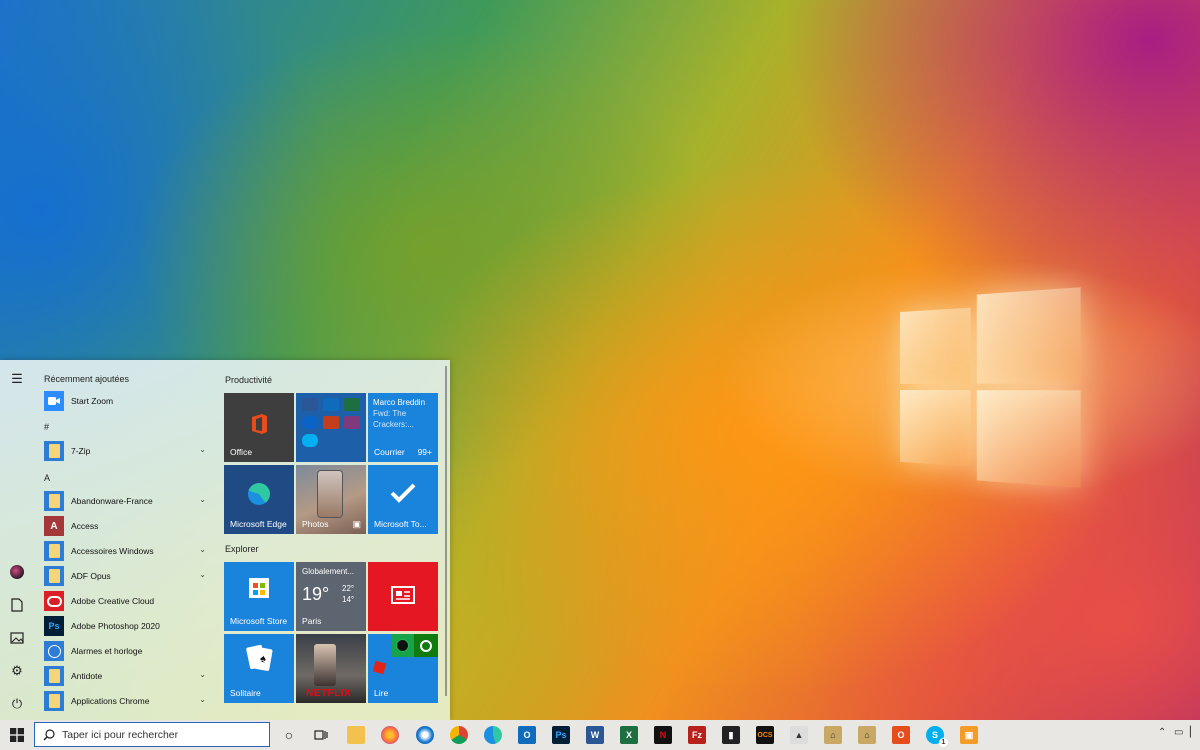 The width and height of the screenshot is (1200, 750). What do you see at coordinates (289, 735) in the screenshot?
I see `cortana-icon: ○` at bounding box center [289, 735].